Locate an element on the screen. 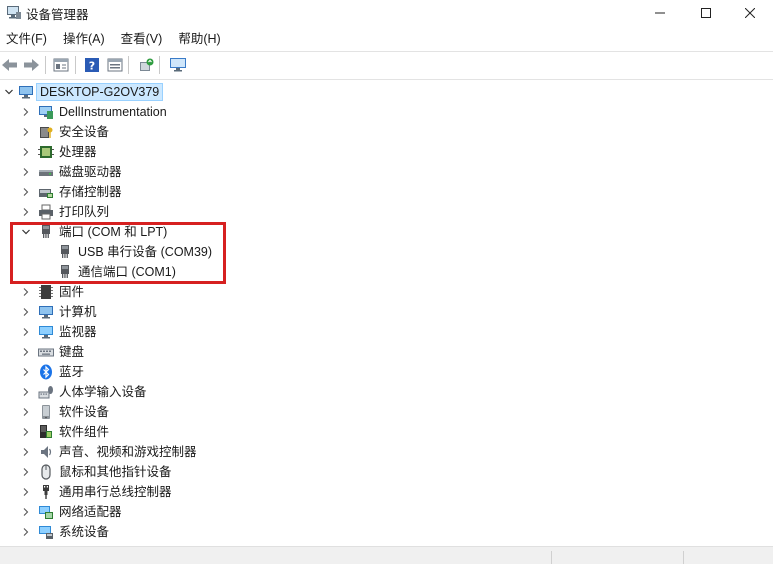 The height and width of the screenshot is (564, 773). update-driver-icon is located at coordinates (147, 64).